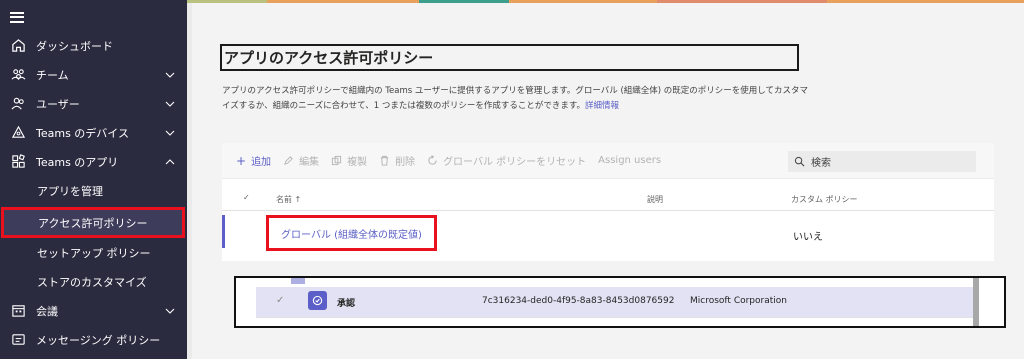 The image size is (1024, 359). I want to click on sidebar-item-setup-policies: セットアップ ポリシー, so click(93, 252).